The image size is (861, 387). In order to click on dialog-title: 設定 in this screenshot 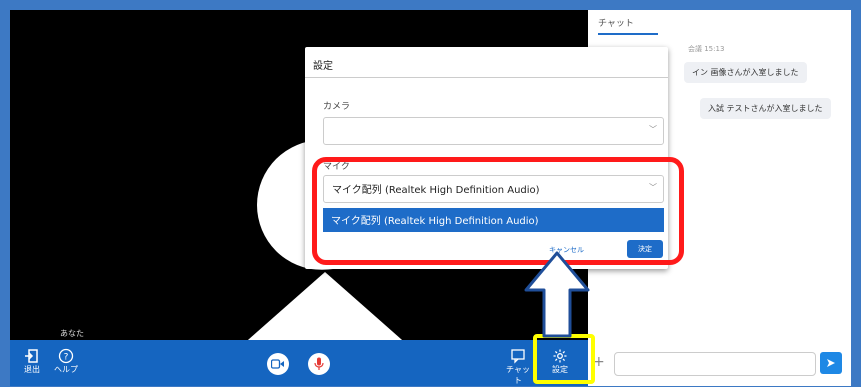, I will do `click(323, 66)`.